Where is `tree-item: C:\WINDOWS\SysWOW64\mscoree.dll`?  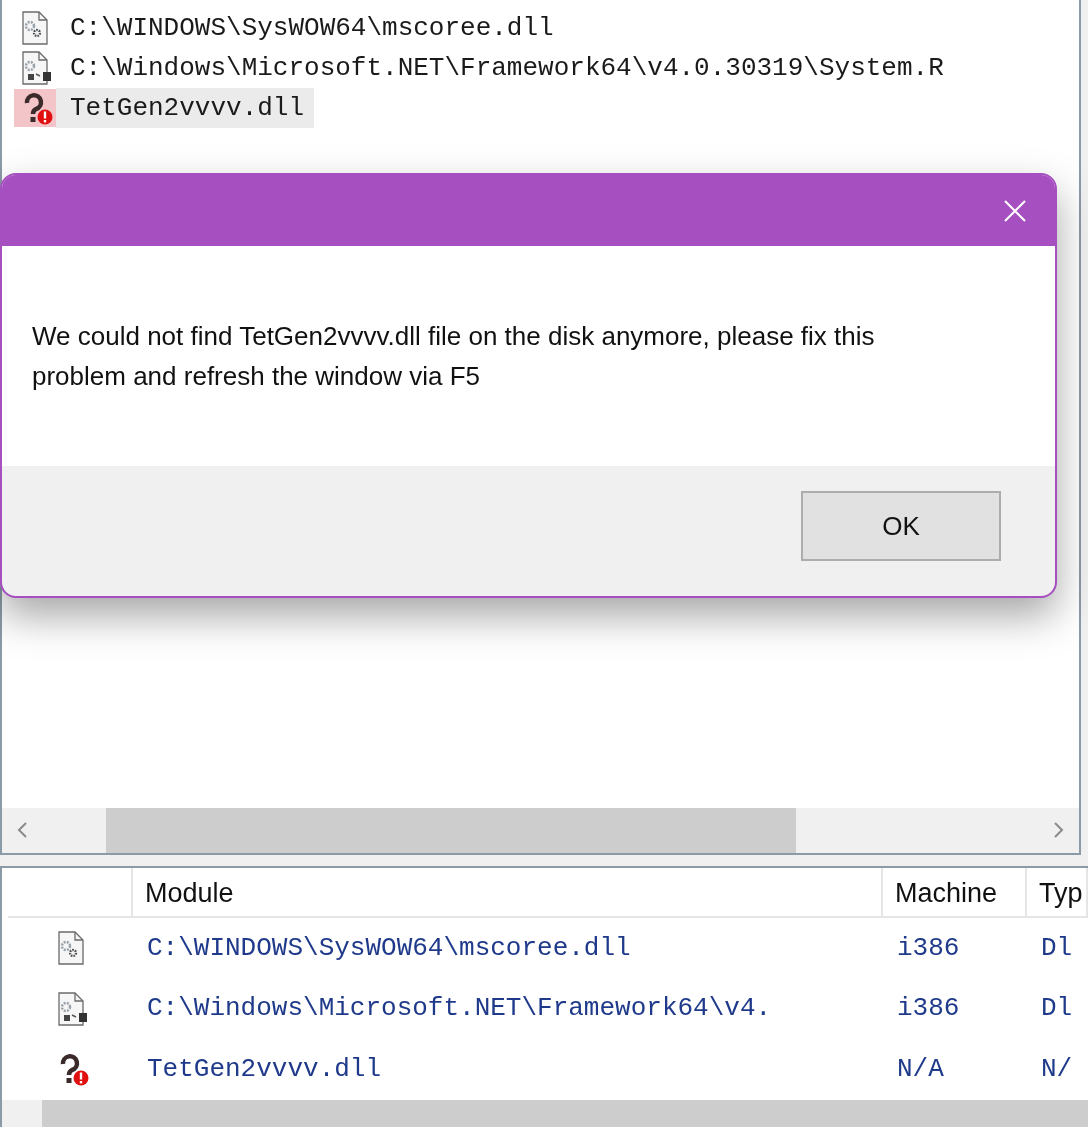 tree-item: C:\WINDOWS\SysWOW64\mscoree.dll is located at coordinates (310, 28).